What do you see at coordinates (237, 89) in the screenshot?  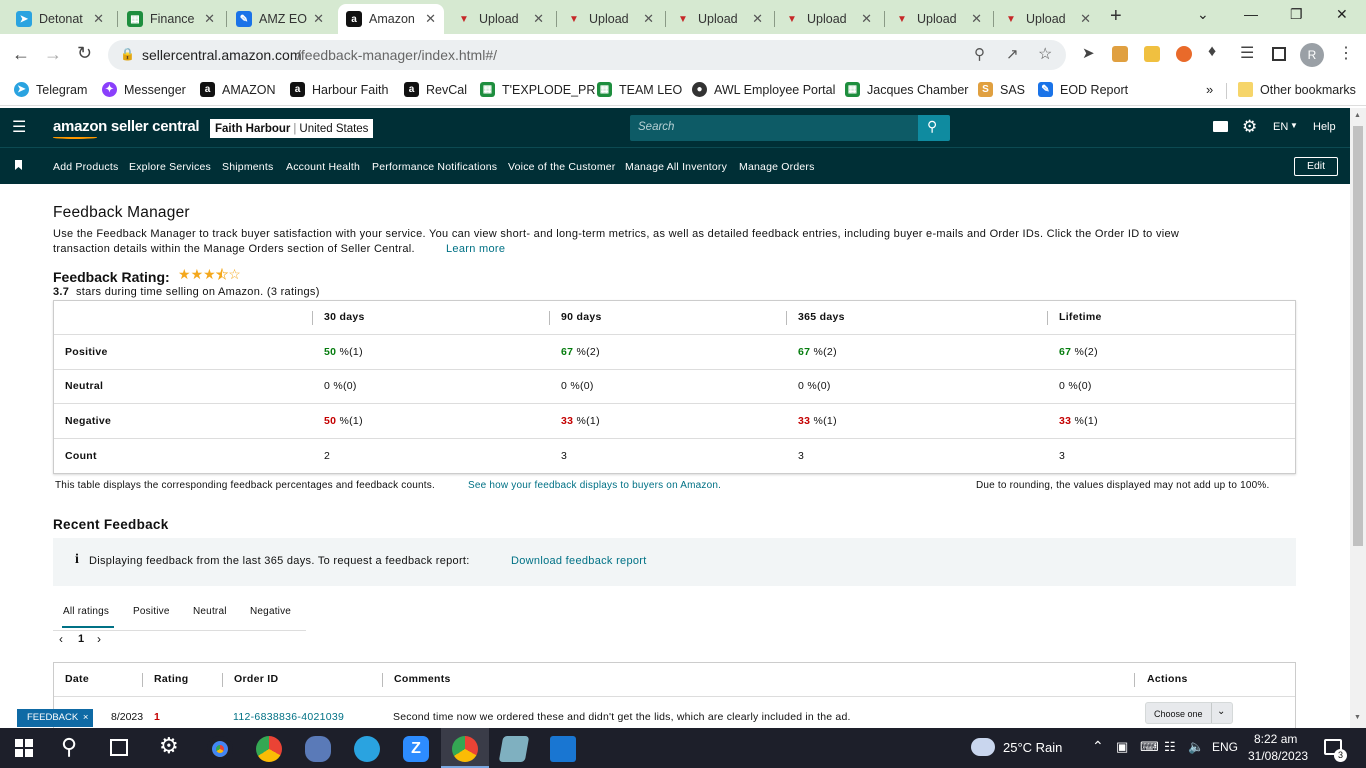 I see `bookmark-item: a AMAZON` at bounding box center [237, 89].